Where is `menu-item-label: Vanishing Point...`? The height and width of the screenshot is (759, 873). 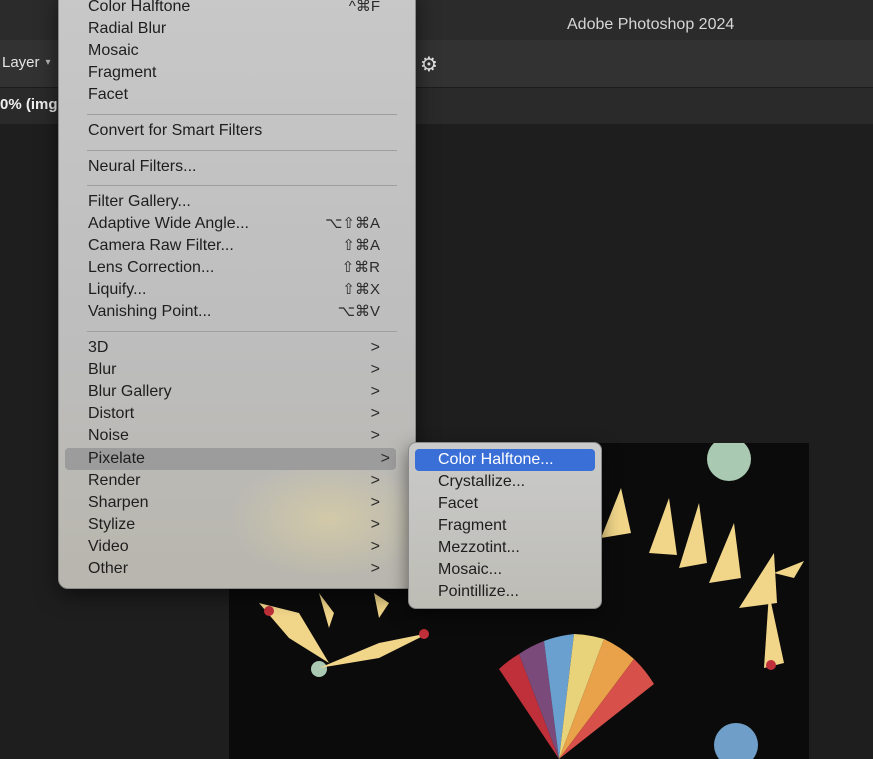 menu-item-label: Vanishing Point... is located at coordinates (150, 311).